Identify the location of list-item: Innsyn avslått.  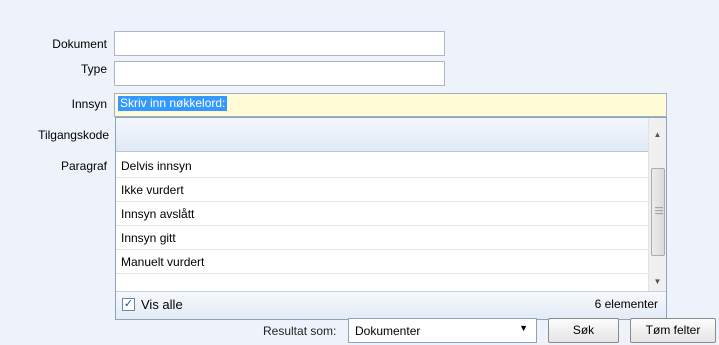
(382, 214).